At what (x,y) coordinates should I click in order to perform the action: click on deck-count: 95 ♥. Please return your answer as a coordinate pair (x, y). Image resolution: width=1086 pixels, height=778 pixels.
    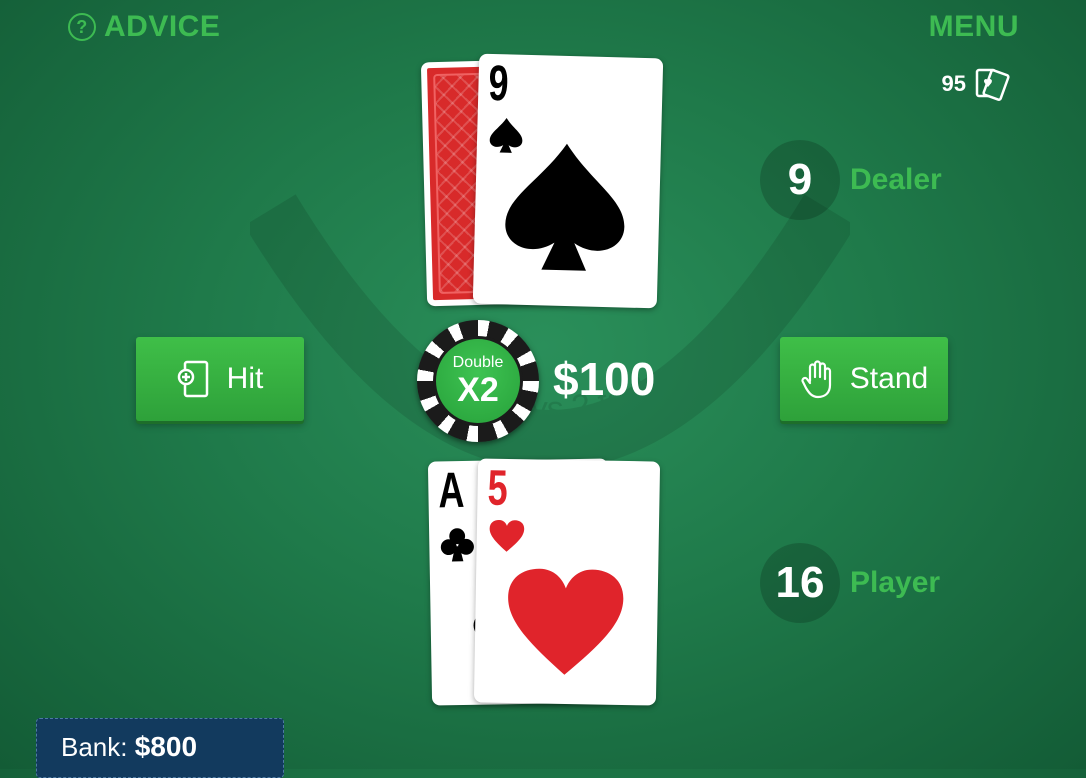
    Looking at the image, I should click on (976, 84).